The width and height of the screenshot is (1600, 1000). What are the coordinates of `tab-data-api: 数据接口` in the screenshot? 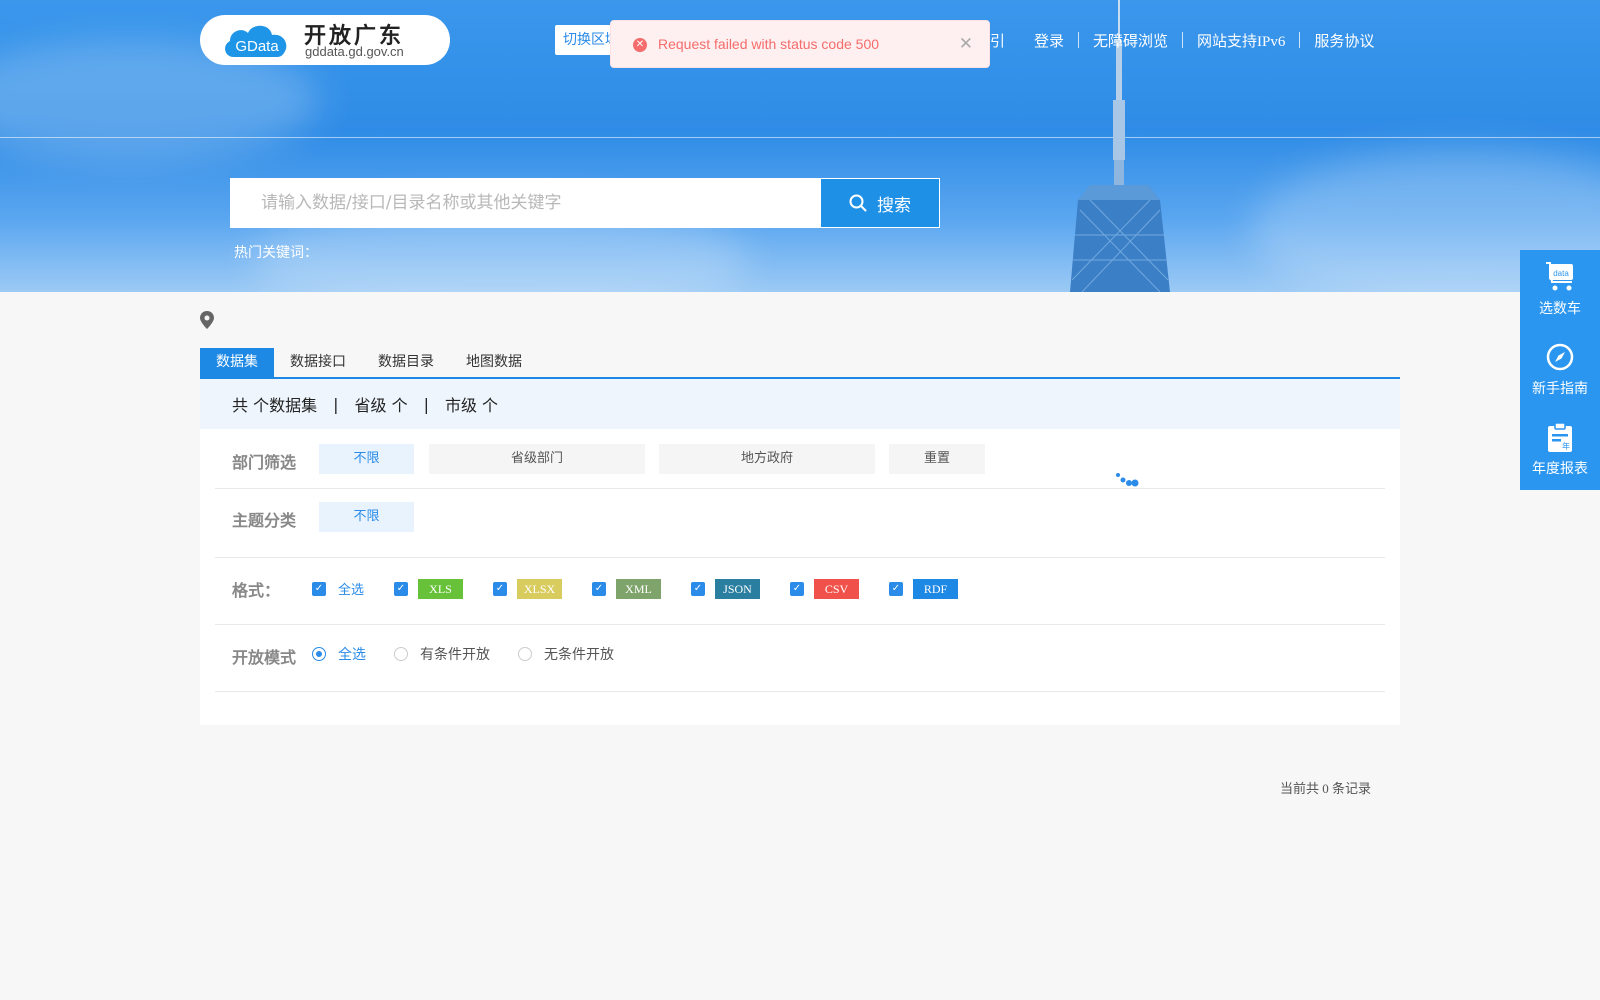 It's located at (318, 362).